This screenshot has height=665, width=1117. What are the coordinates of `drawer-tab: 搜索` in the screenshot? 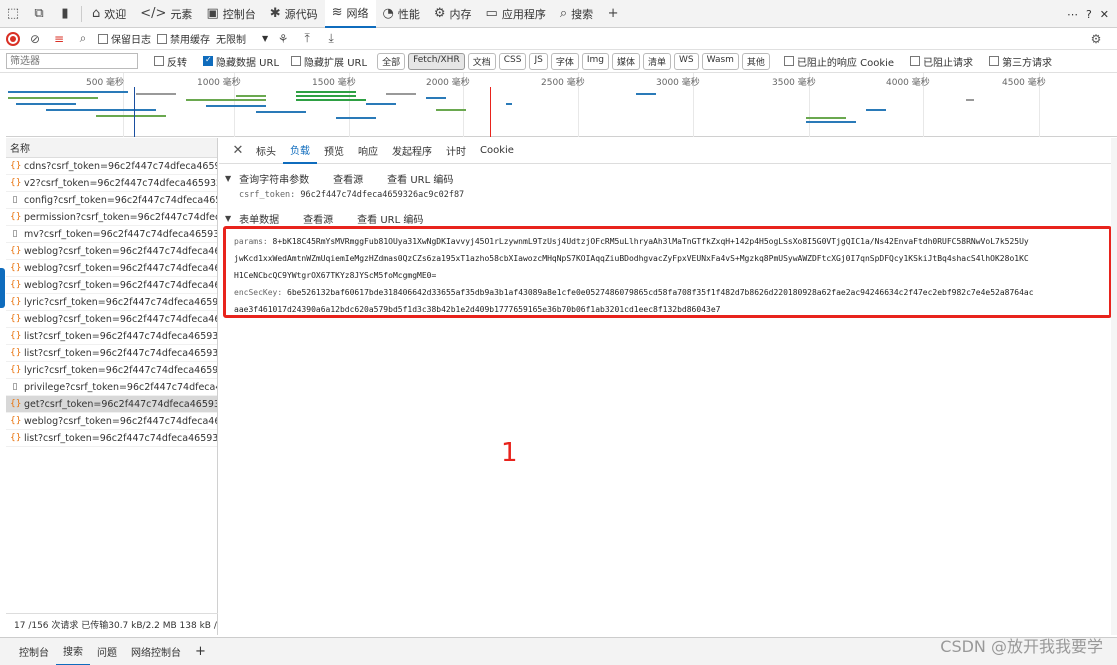 It's located at (73, 651).